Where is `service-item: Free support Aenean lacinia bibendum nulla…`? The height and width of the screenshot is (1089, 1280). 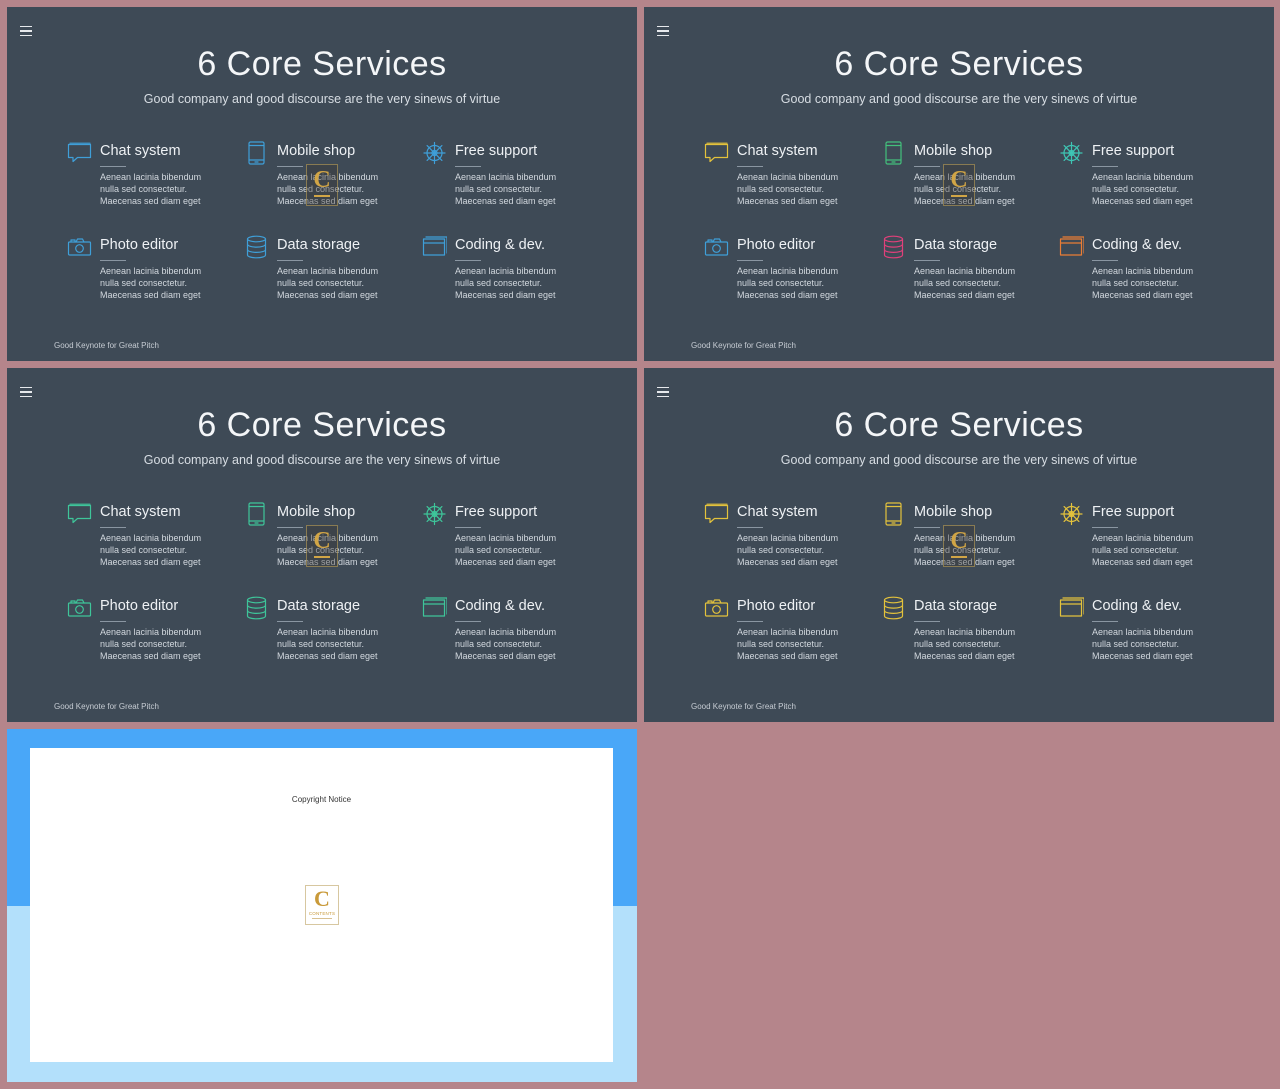
service-item: Free support Aenean lacinia bibendum nulla… is located at coordinates (1144, 540).